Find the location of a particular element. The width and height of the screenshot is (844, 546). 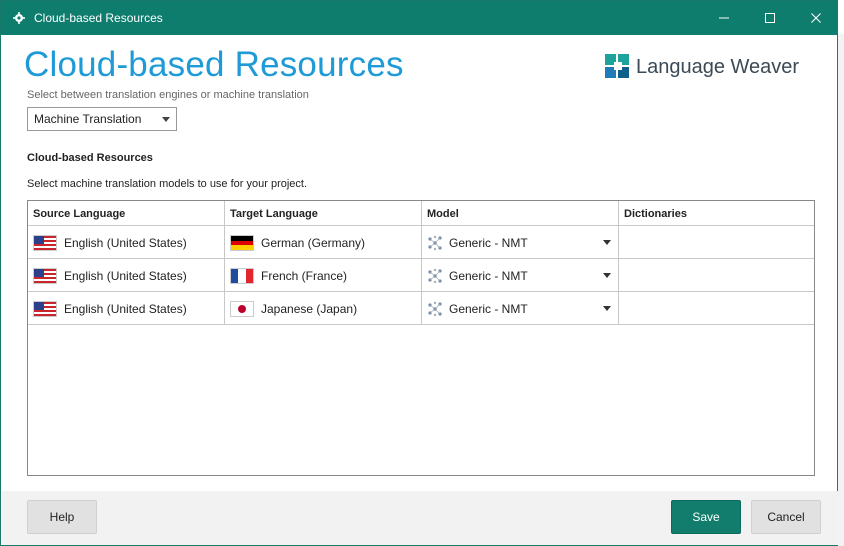

column-header-source-language: Source Language is located at coordinates (126, 213).